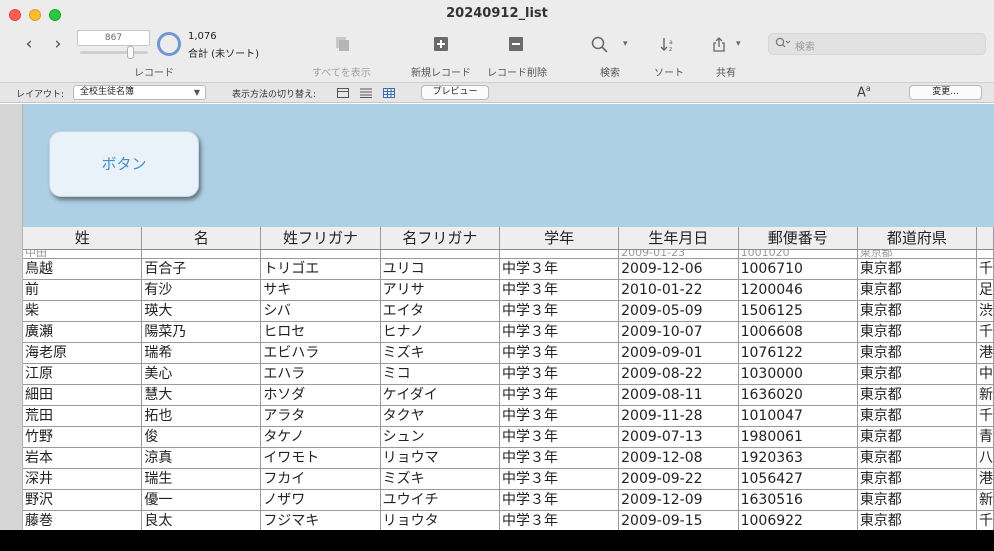 This screenshot has height=551, width=994. I want to click on table-row: 海老原 瑞希 エビハラ ミズキ 中学３年 2009-09-01 1076122 東京都港, so click(508, 353).